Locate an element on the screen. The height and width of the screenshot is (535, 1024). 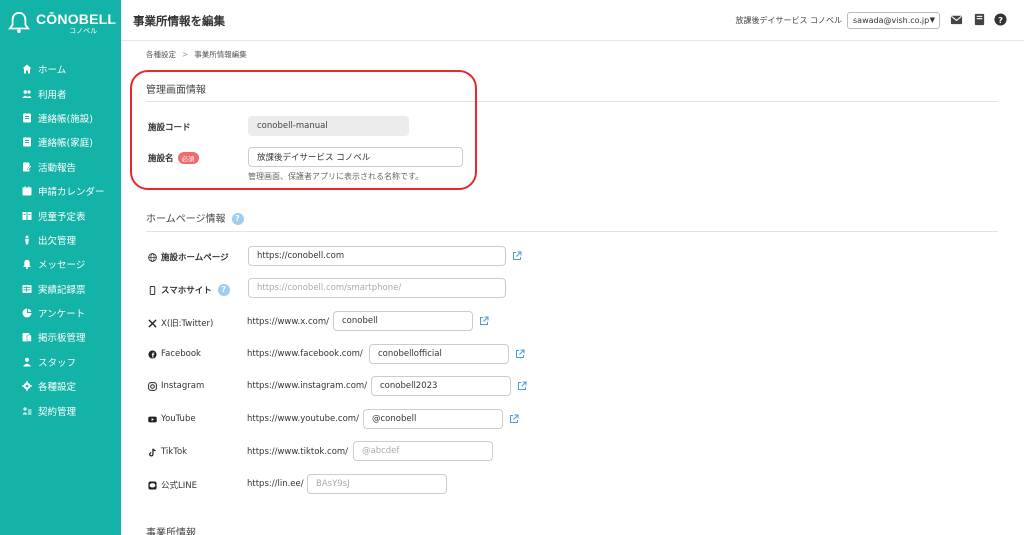
breadcrumb-current: 事業所情報編集 is located at coordinates (220, 54).